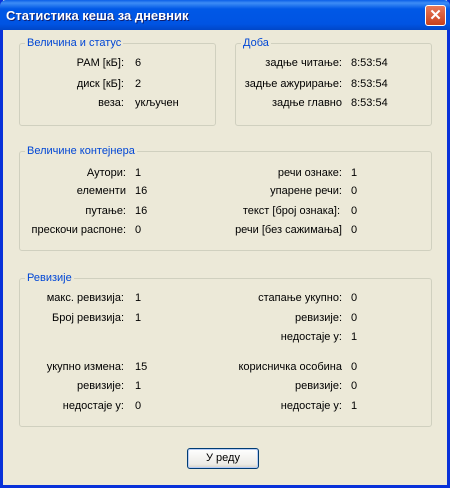 This screenshot has width=450, height=488. What do you see at coordinates (300, 298) in the screenshot?
I see `stat-label: стапање укупно:` at bounding box center [300, 298].